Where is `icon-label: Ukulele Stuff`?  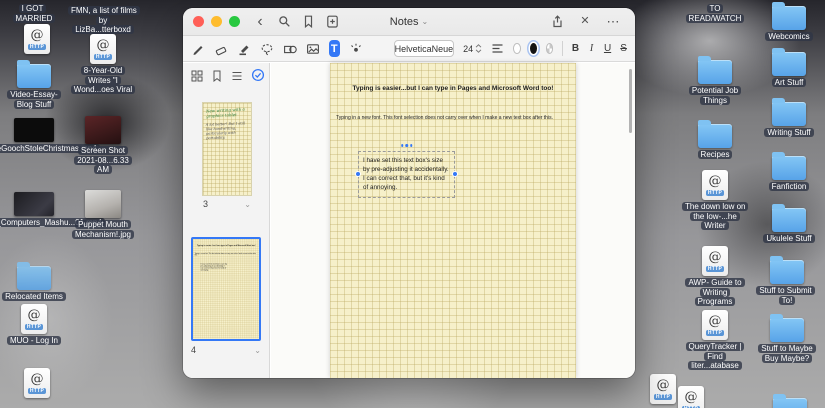 icon-label: Ukulele Stuff is located at coordinates (789, 239).